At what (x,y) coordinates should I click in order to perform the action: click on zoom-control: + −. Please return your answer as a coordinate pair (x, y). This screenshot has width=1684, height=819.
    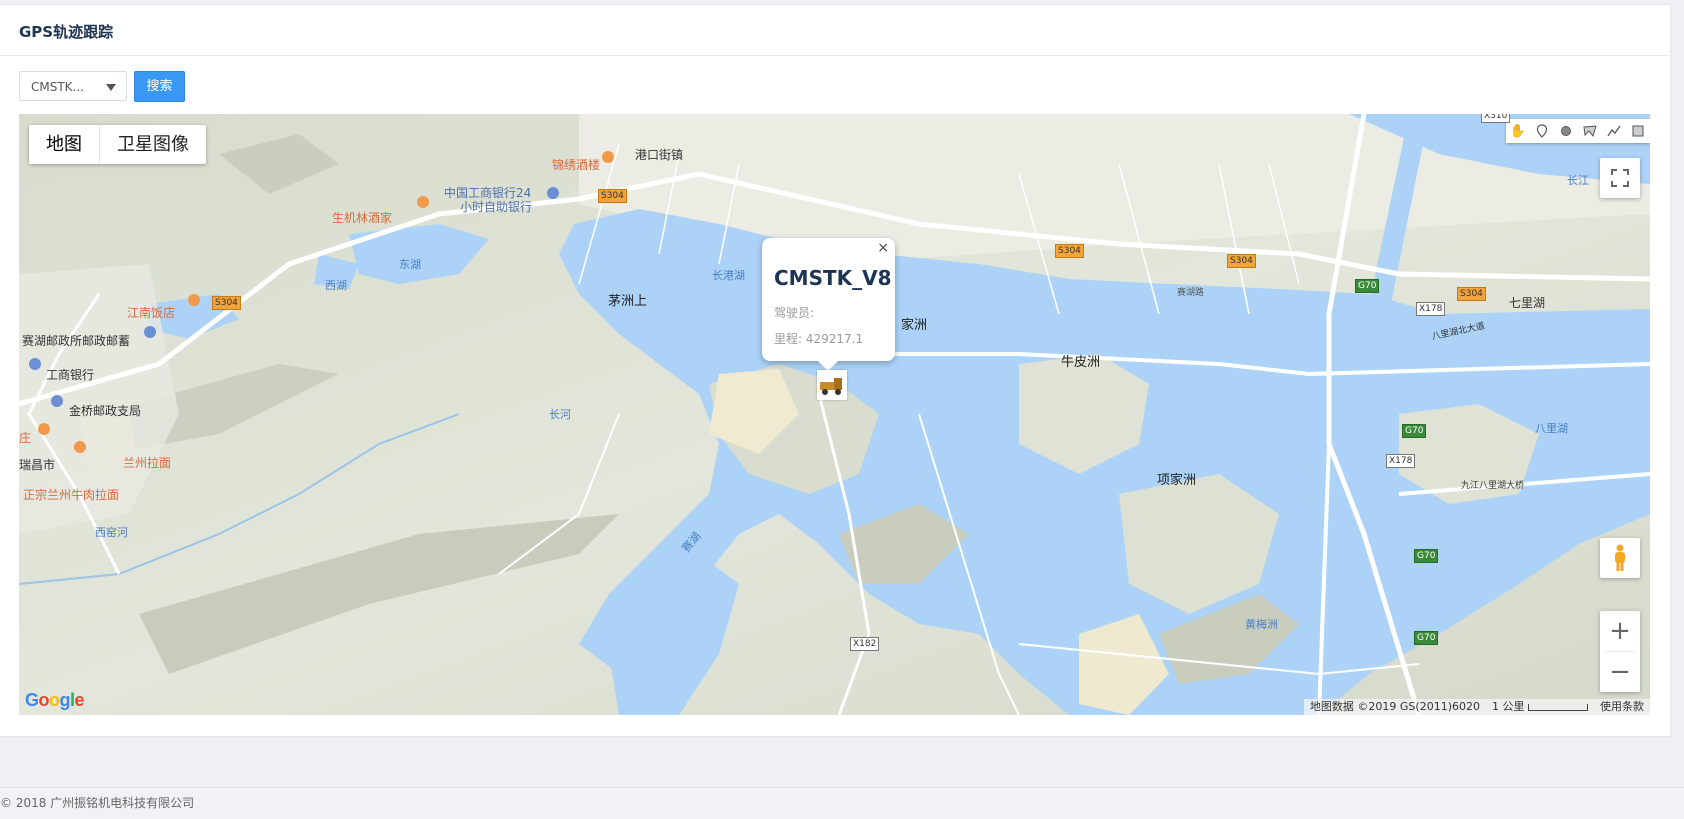
    Looking at the image, I should click on (1620, 651).